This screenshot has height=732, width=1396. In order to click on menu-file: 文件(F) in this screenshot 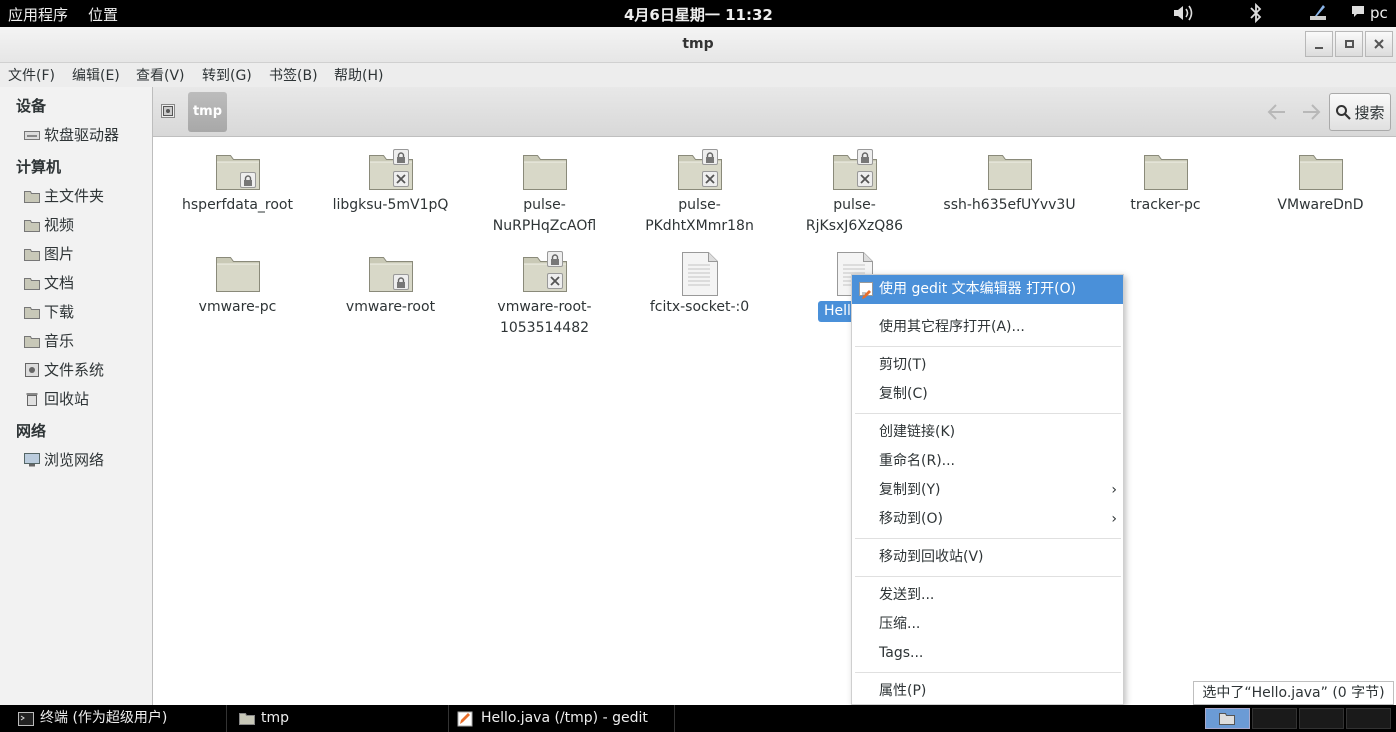, I will do `click(31, 75)`.